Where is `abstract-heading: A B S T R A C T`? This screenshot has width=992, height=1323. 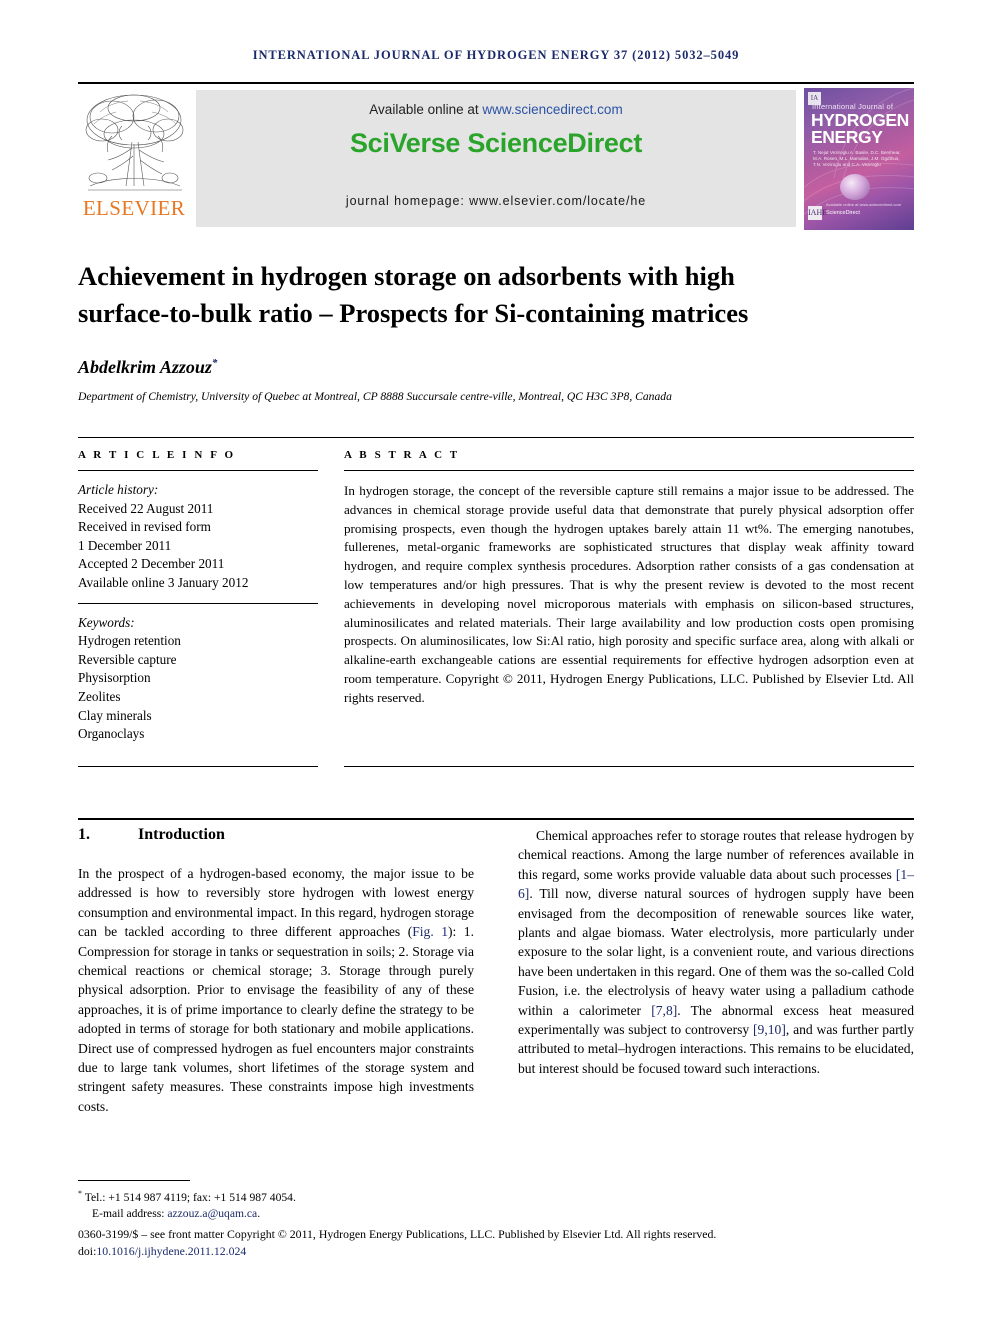
abstract-heading: A B S T R A C T is located at coordinates (402, 455).